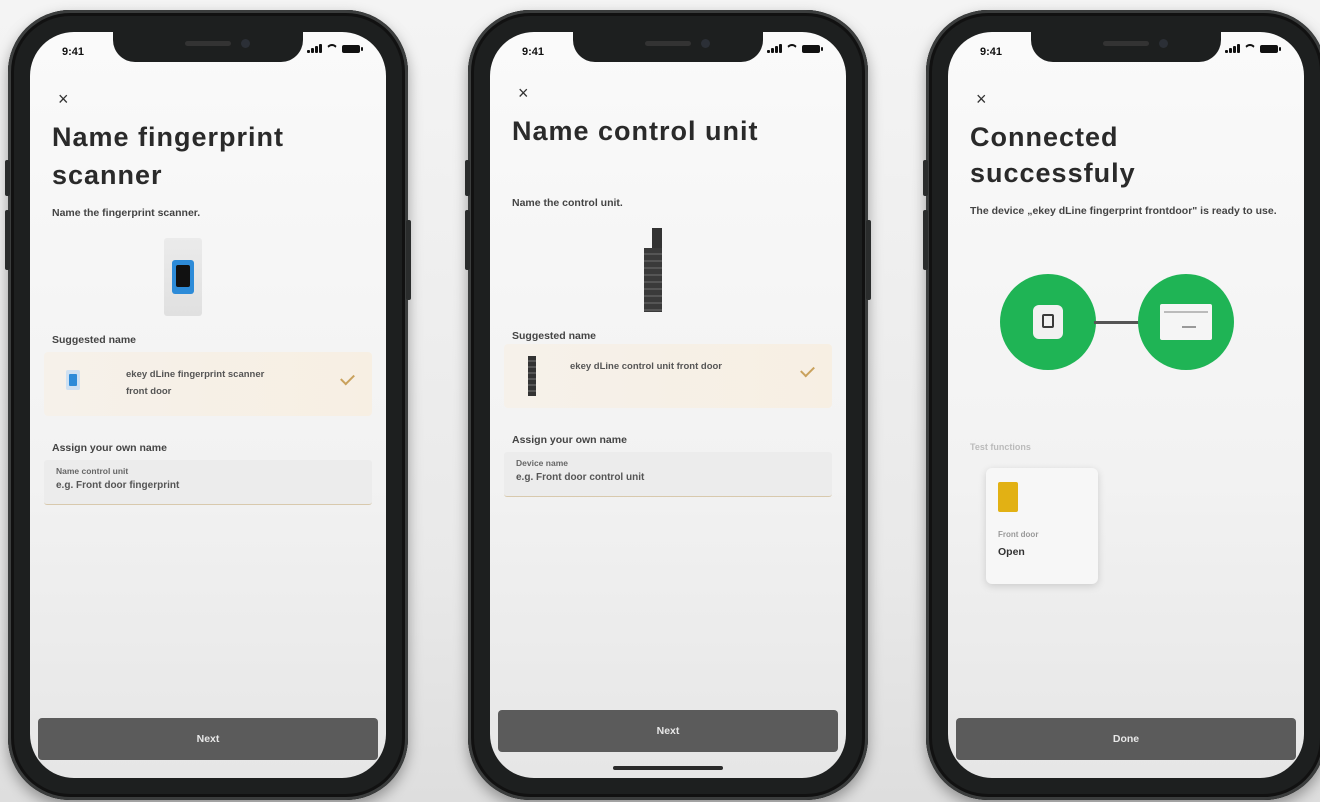  What do you see at coordinates (654, 273) in the screenshot?
I see `control-unit-image` at bounding box center [654, 273].